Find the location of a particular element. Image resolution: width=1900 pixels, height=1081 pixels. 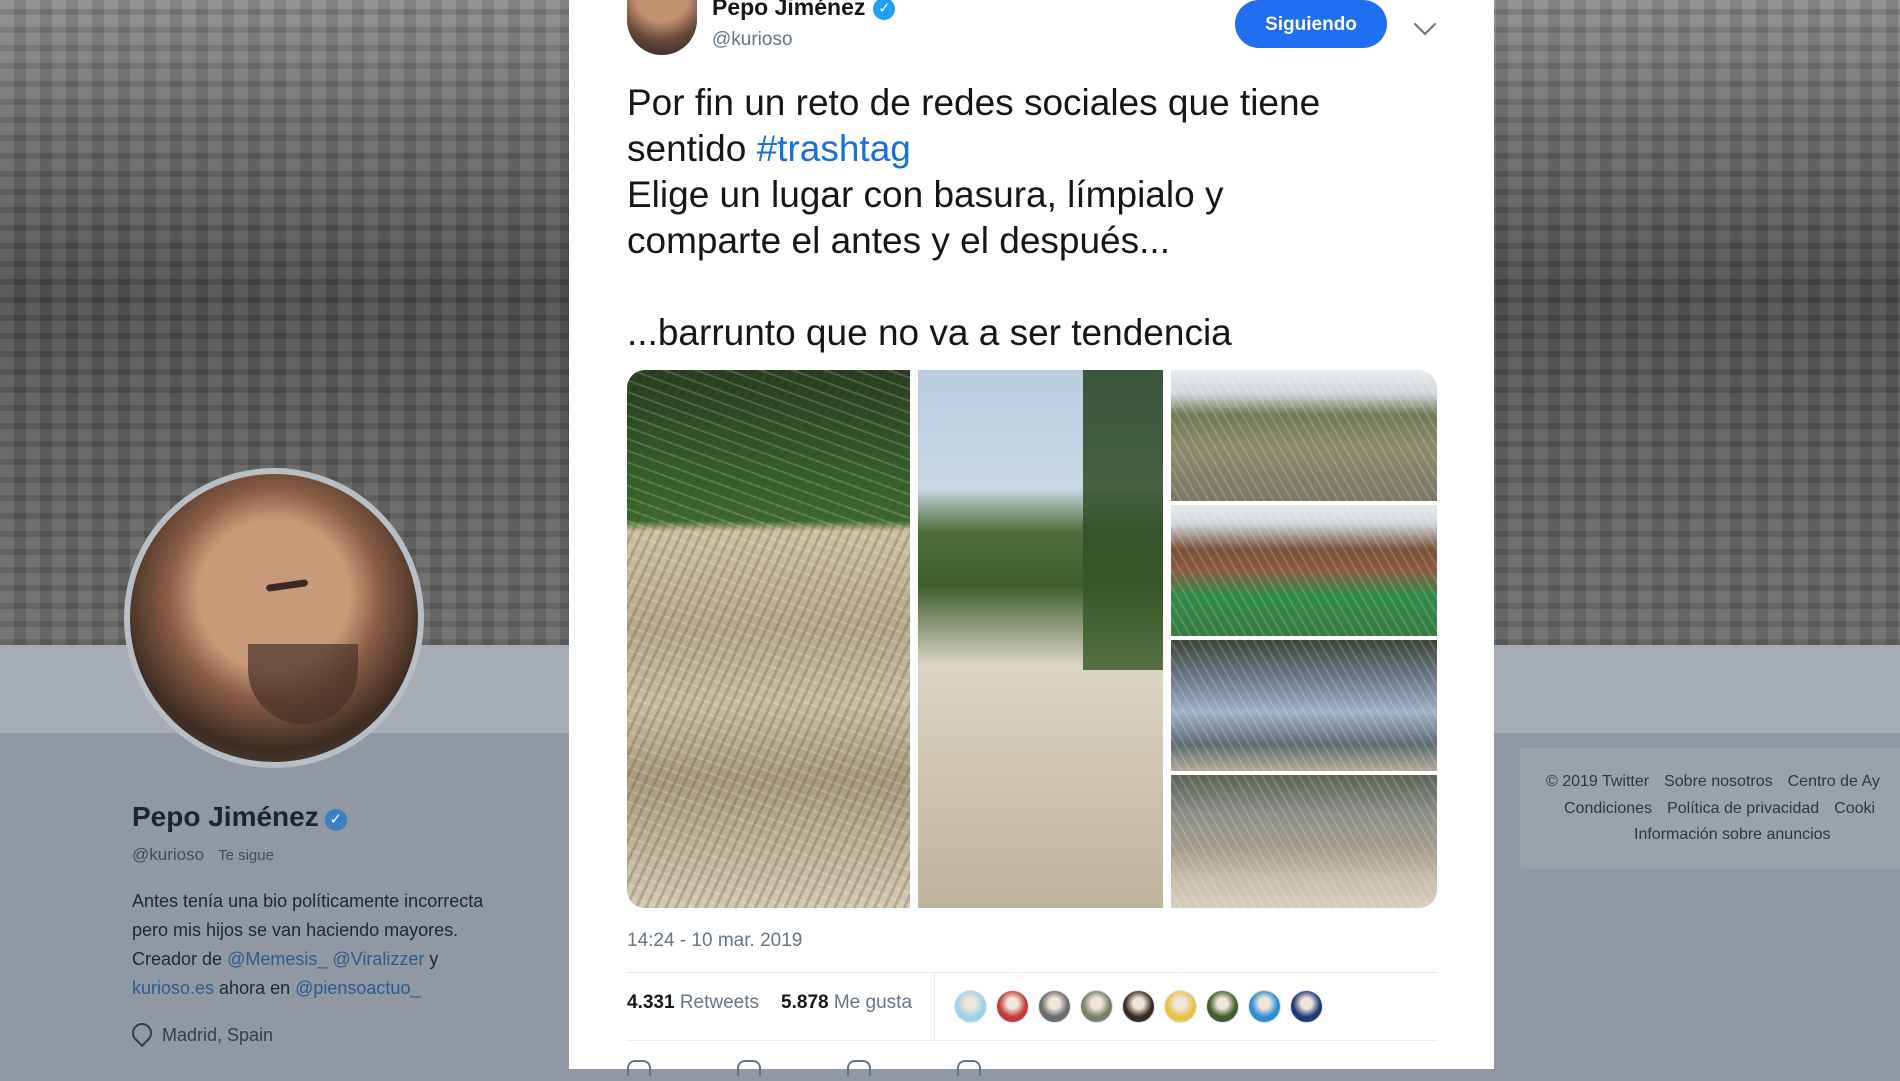

tweet-stats: 4.331 Retweets 5.878 Me gusta is located at coordinates (769, 1003).